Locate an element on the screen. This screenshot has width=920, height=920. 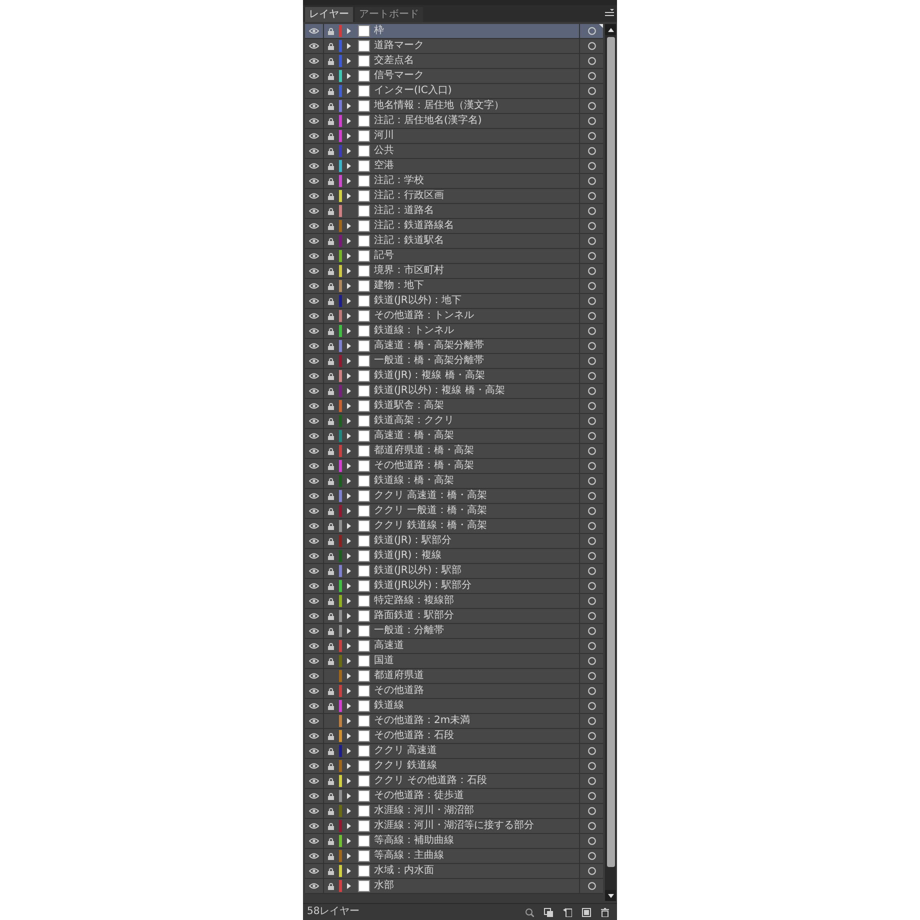
layer-row: 水部 is located at coordinates (454, 886).